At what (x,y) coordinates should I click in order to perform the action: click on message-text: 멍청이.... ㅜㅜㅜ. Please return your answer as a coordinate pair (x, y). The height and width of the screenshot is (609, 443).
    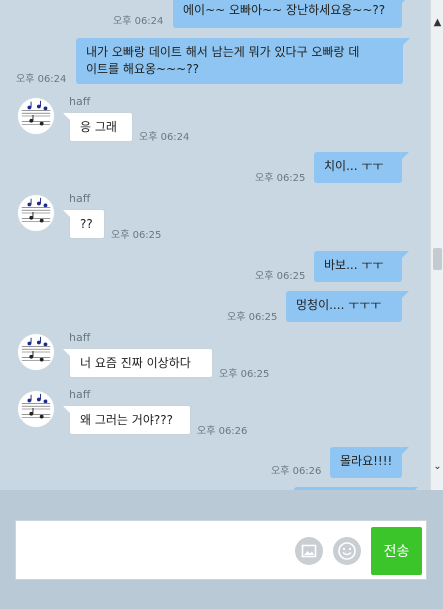
    Looking at the image, I should click on (339, 305).